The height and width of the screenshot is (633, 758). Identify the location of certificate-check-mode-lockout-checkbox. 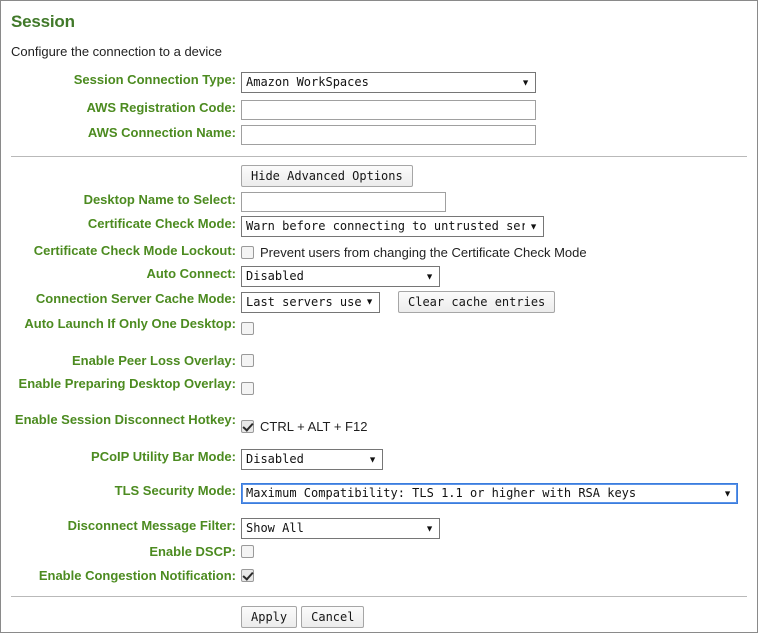
(247, 252).